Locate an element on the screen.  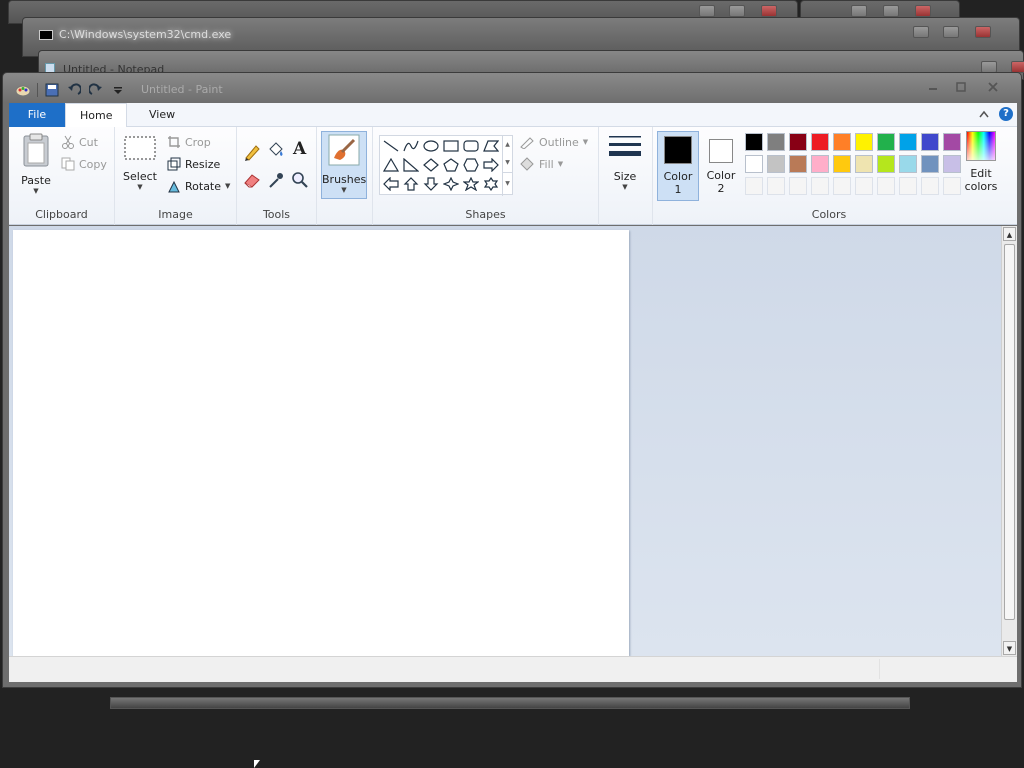
more-shapes-icon: ▼ is located at coordinates (507, 183).